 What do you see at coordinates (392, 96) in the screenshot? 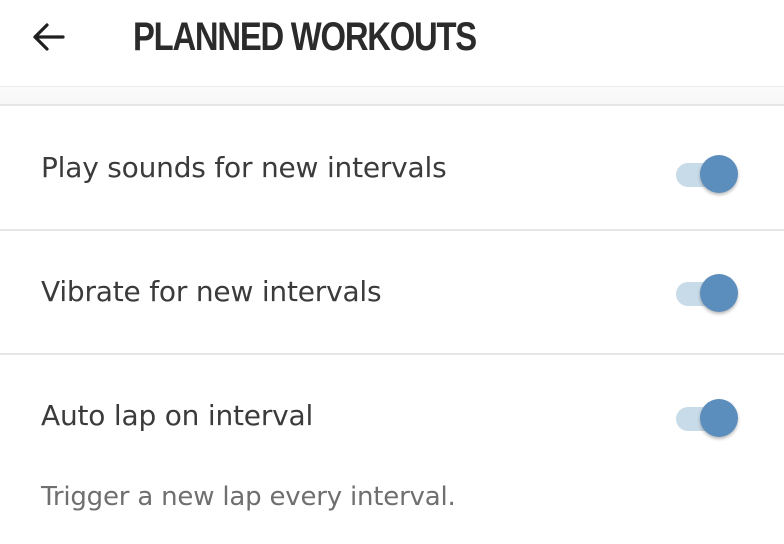
I see `header-divider` at bounding box center [392, 96].